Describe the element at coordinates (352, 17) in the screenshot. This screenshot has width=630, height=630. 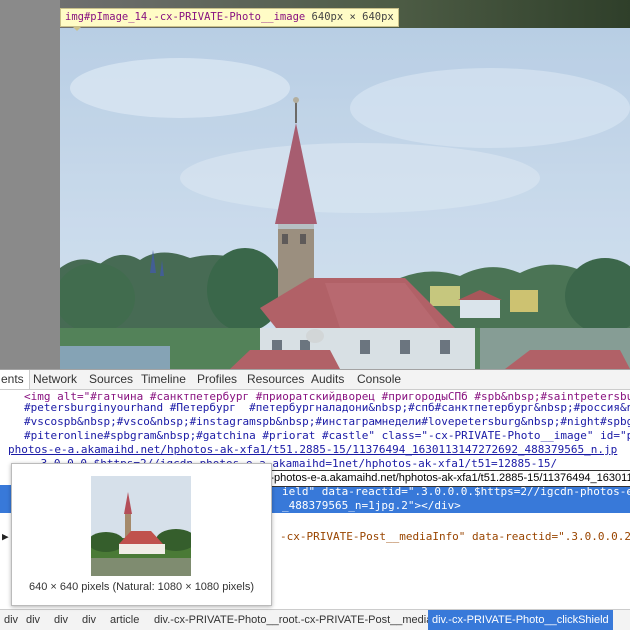
I see `element-dimensions: 640px × 640px` at that location.